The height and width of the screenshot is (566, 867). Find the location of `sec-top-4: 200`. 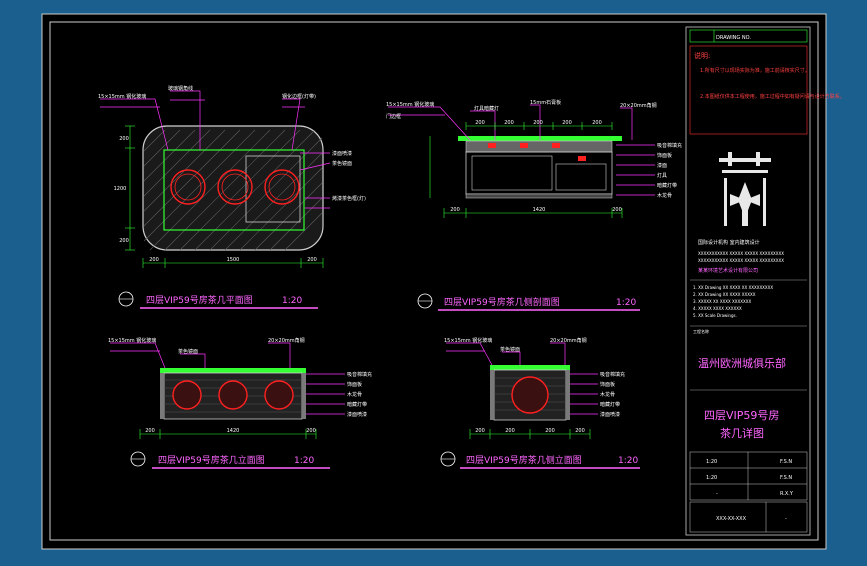

sec-top-4: 200 is located at coordinates (567, 123).